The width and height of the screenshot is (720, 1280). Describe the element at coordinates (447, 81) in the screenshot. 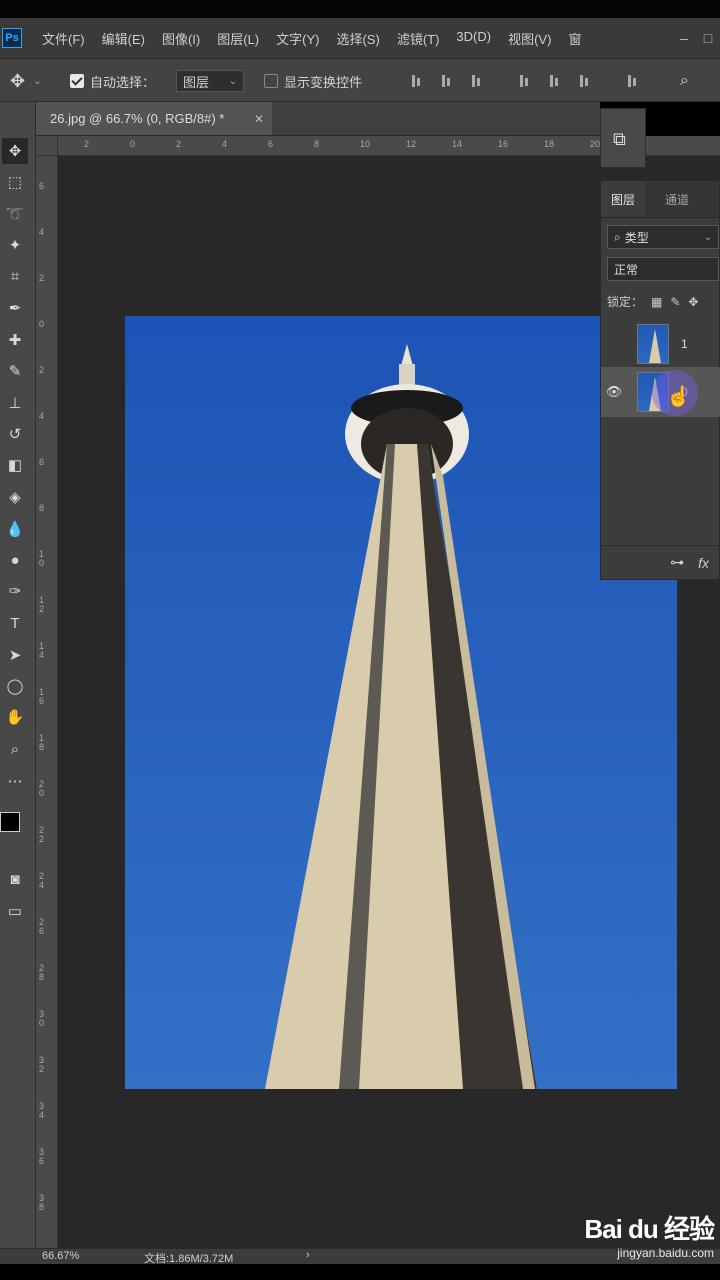

I see `align-vcenter-icon` at that location.